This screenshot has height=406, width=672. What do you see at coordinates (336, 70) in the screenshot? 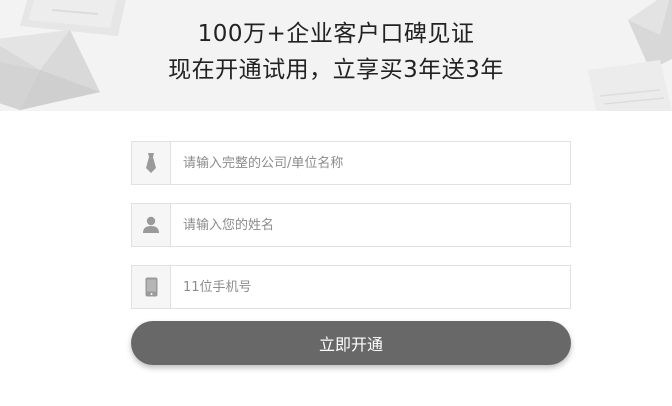
I see `headline-secondary: 现在开通试用，立享买3年送3年` at bounding box center [336, 70].